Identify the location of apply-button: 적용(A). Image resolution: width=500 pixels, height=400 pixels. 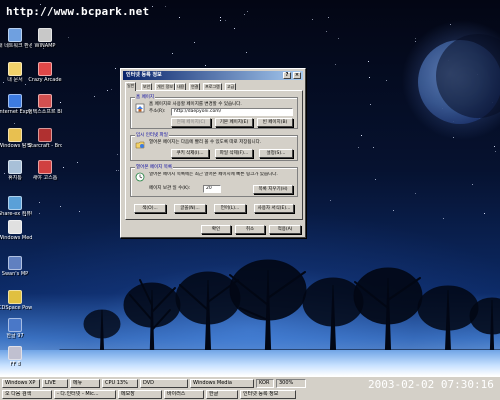
(285, 229).